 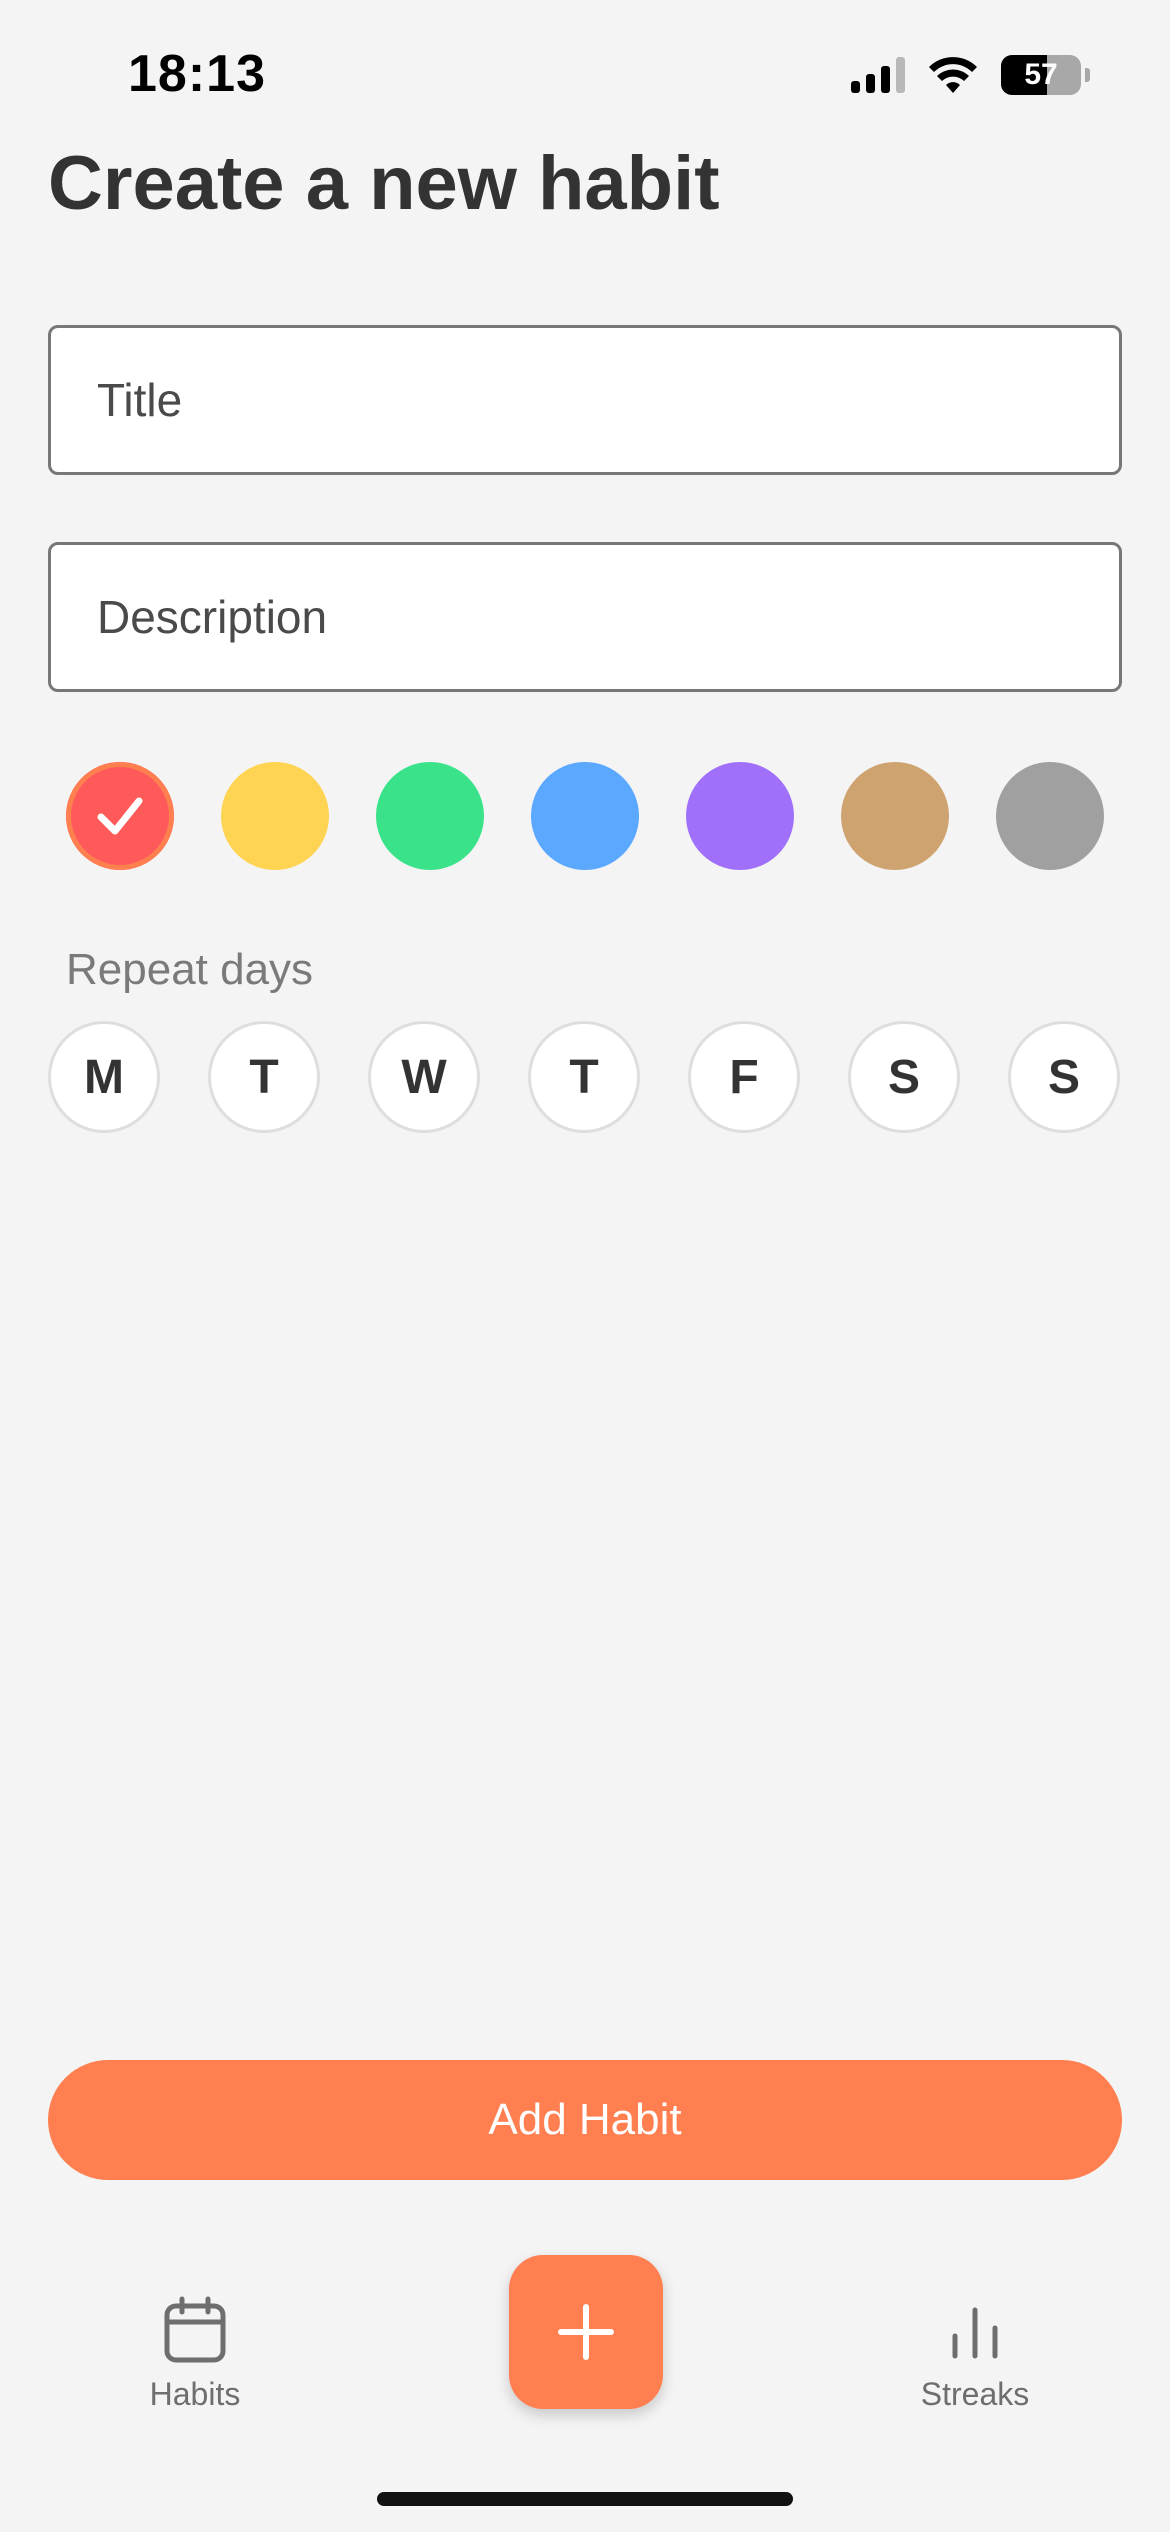 What do you see at coordinates (1064, 1077) in the screenshot?
I see `day-sunday: S` at bounding box center [1064, 1077].